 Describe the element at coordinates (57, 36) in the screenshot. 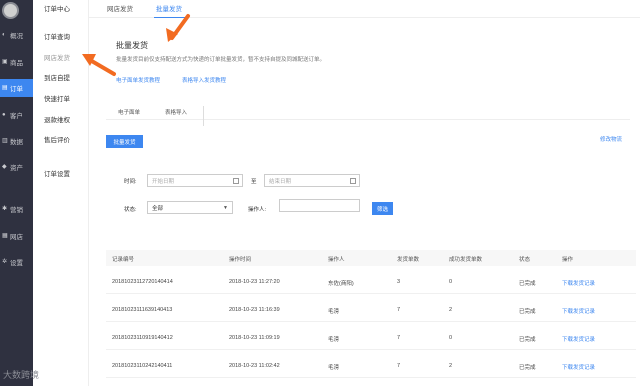

I see `subnav-item-order-query: 订单查询` at that location.